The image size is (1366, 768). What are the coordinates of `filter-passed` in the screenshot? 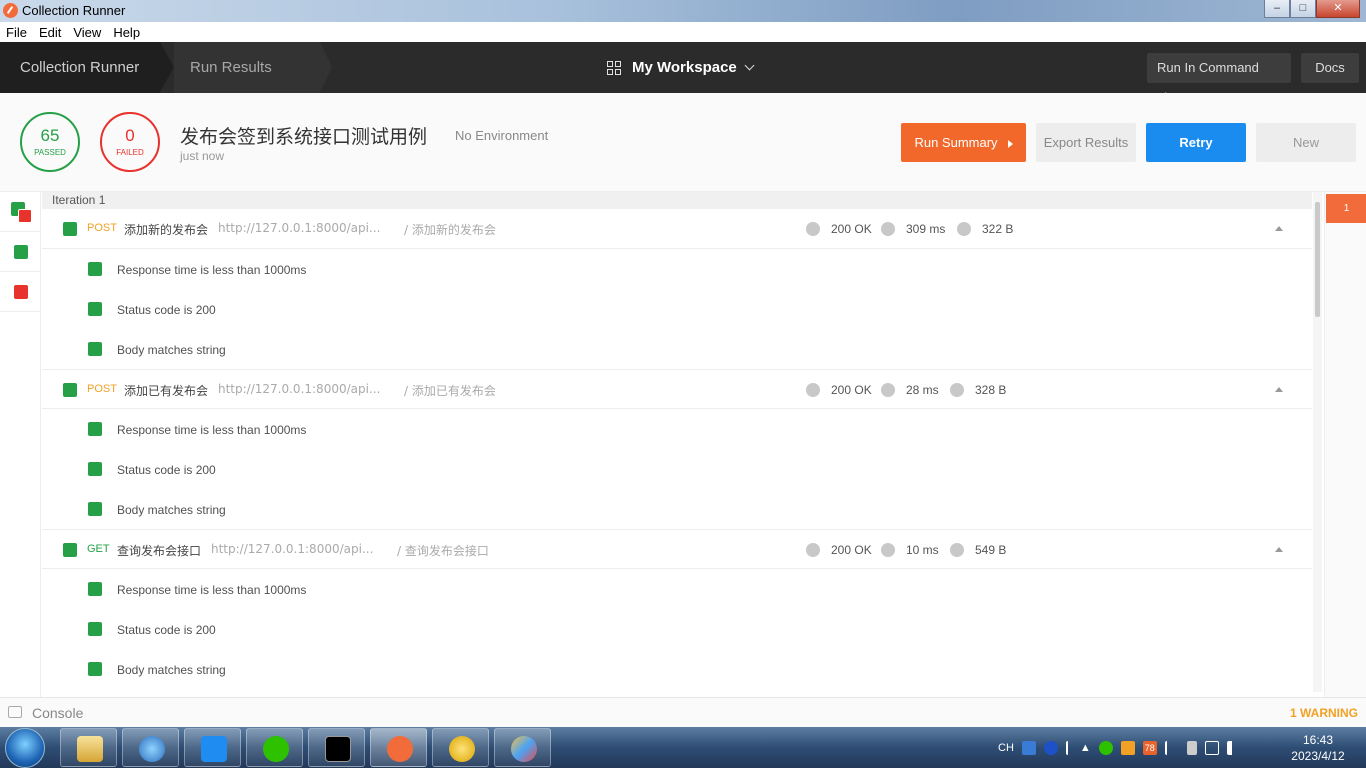 It's located at (20, 252).